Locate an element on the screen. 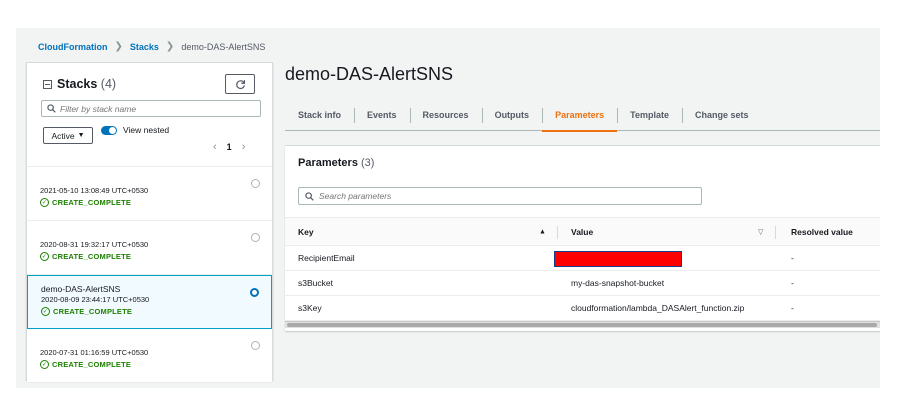 The height and width of the screenshot is (418, 905). breadcrumb-stacks-link: Stacks is located at coordinates (144, 47).